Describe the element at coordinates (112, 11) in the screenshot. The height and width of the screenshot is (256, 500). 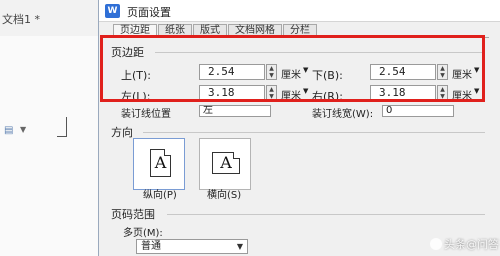
I see `wps-writer-icon: W` at that location.